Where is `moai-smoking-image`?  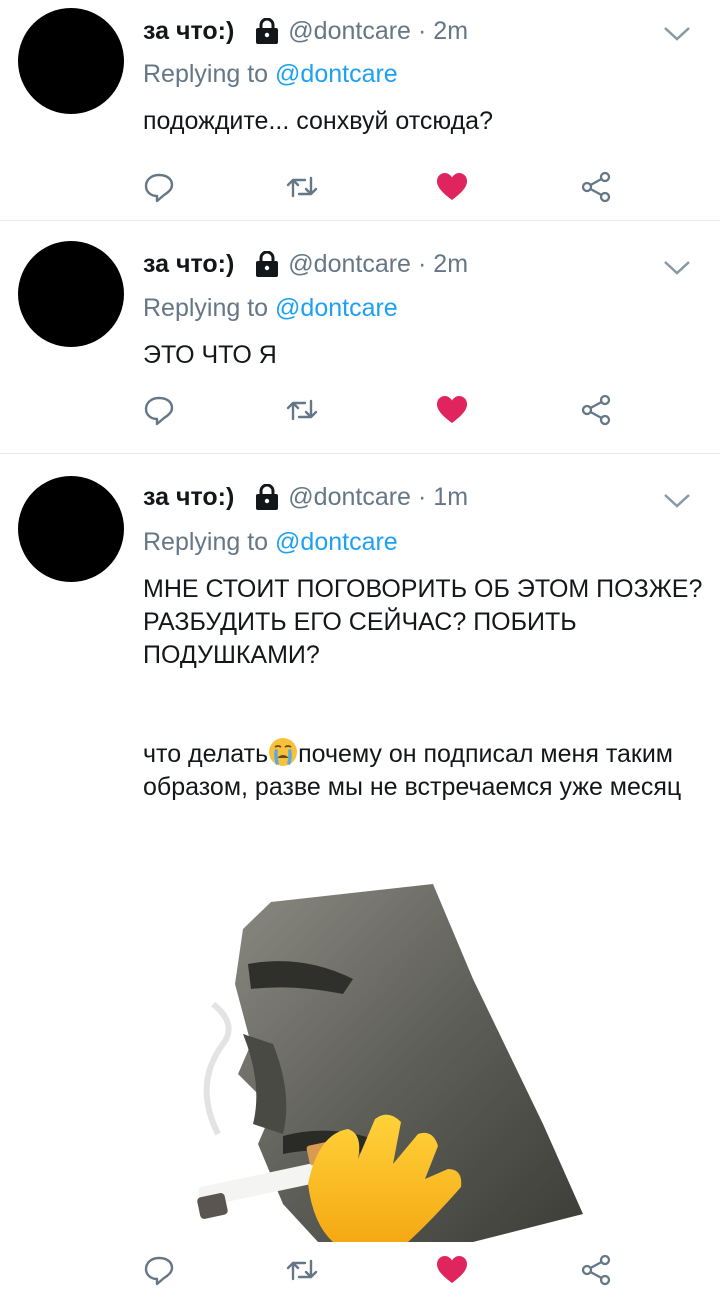
moai-smoking-image is located at coordinates (390, 1063).